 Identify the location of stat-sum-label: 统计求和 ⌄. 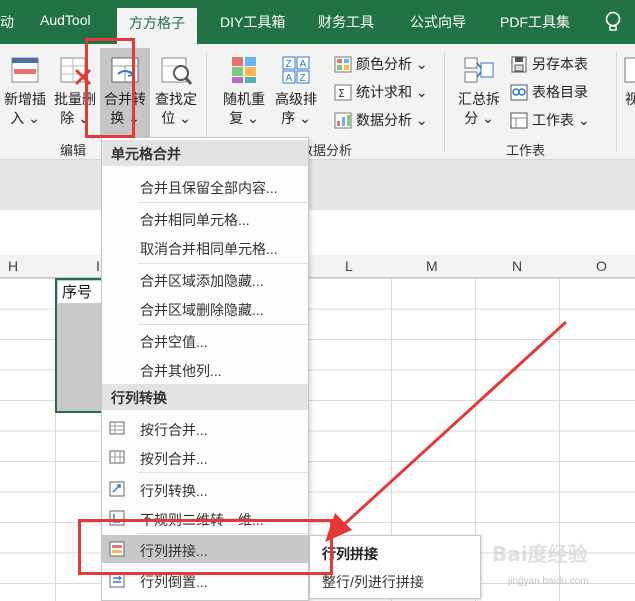
(392, 92).